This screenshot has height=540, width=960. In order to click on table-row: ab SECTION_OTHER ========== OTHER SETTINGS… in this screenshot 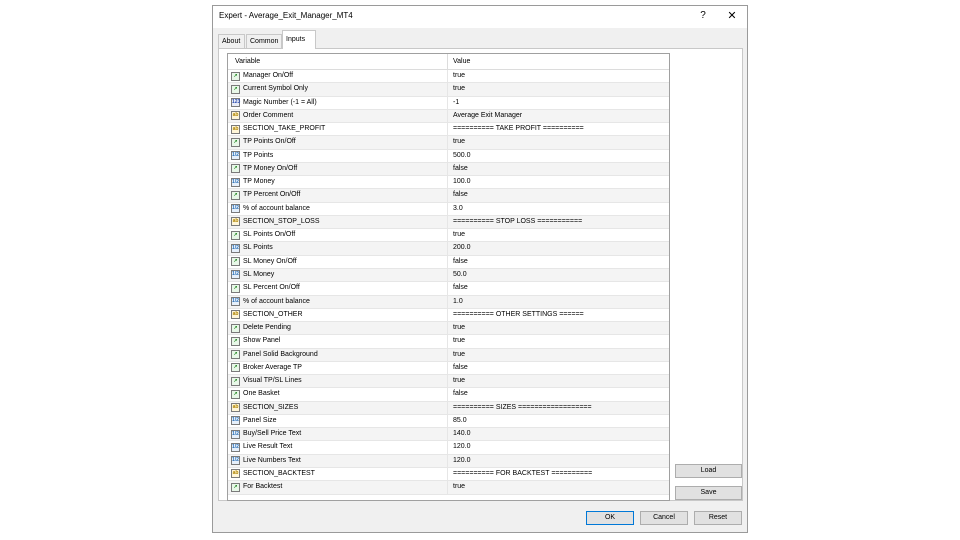, I will do `click(448, 315)`.